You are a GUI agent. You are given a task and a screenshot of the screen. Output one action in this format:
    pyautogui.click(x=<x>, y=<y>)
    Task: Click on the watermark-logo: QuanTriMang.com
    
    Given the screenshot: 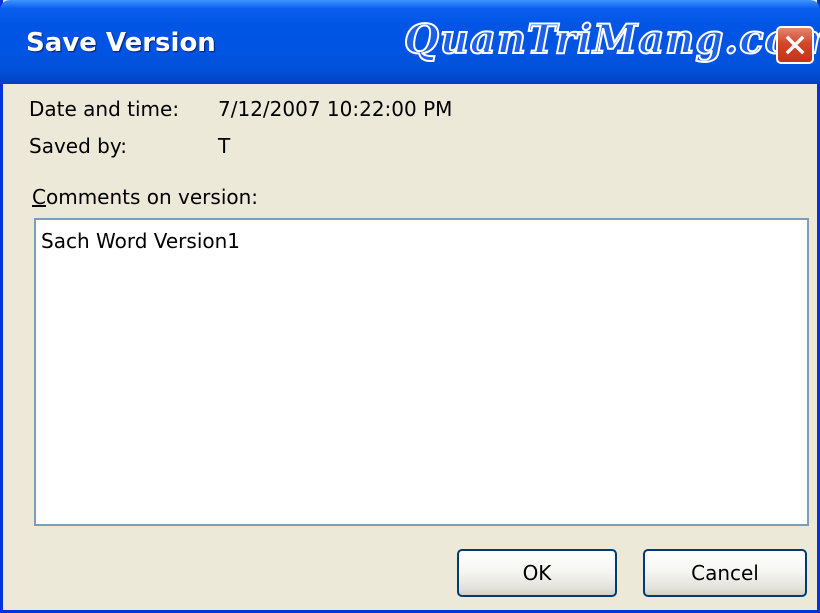 What is the action you would take?
    pyautogui.click(x=611, y=39)
    